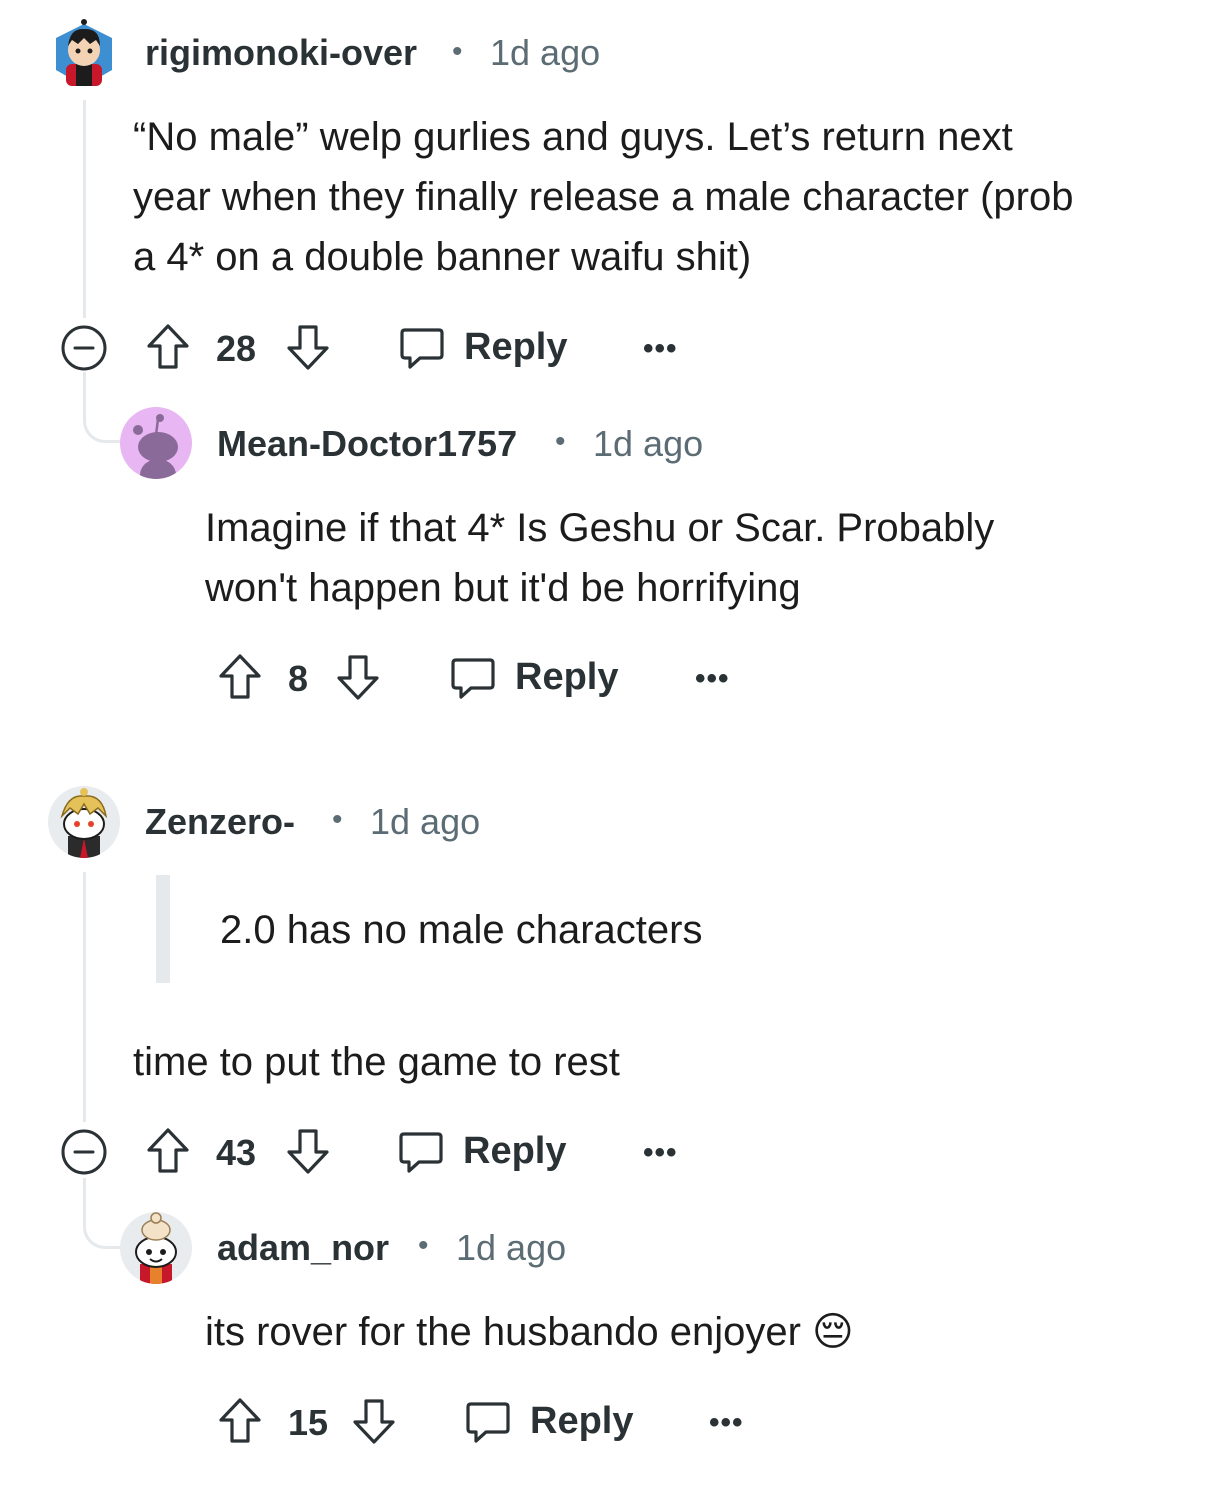 This screenshot has height=1511, width=1220. I want to click on comment-author: rigimonoki-over, so click(281, 53).